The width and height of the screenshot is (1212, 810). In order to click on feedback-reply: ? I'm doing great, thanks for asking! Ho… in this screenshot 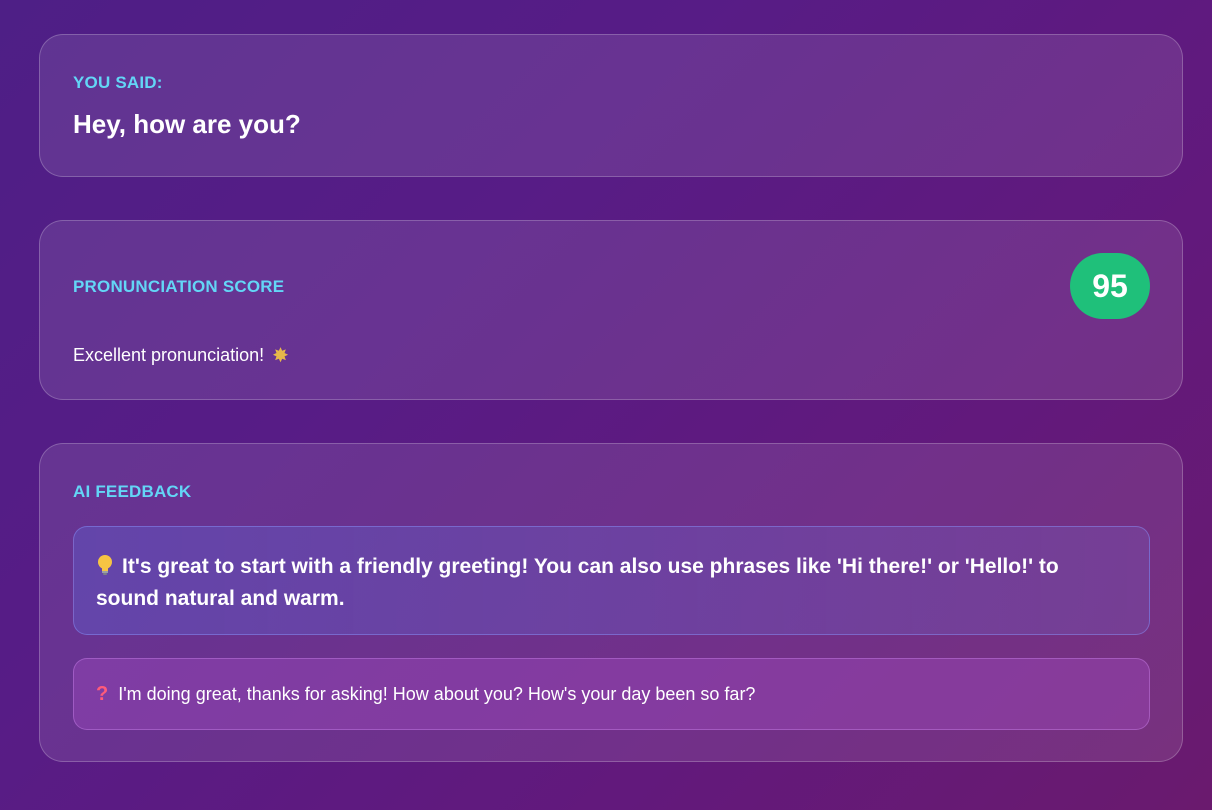, I will do `click(611, 694)`.